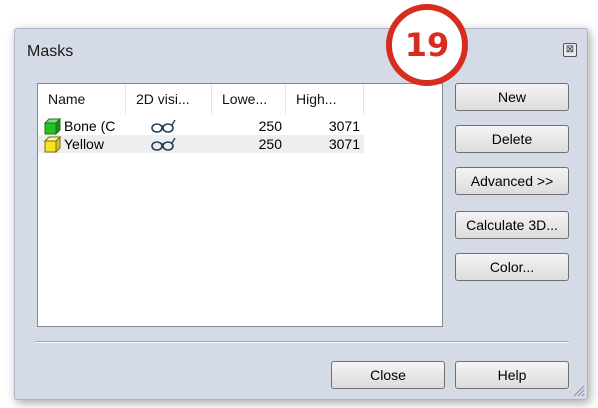 The height and width of the screenshot is (408, 598). What do you see at coordinates (512, 97) in the screenshot?
I see `new-button: New` at bounding box center [512, 97].